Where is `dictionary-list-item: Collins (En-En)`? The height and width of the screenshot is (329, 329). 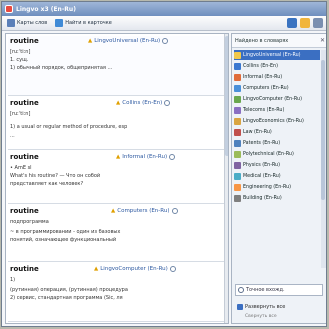
dictionary-list-item: Collins (En-En) is located at coordinates (277, 66).